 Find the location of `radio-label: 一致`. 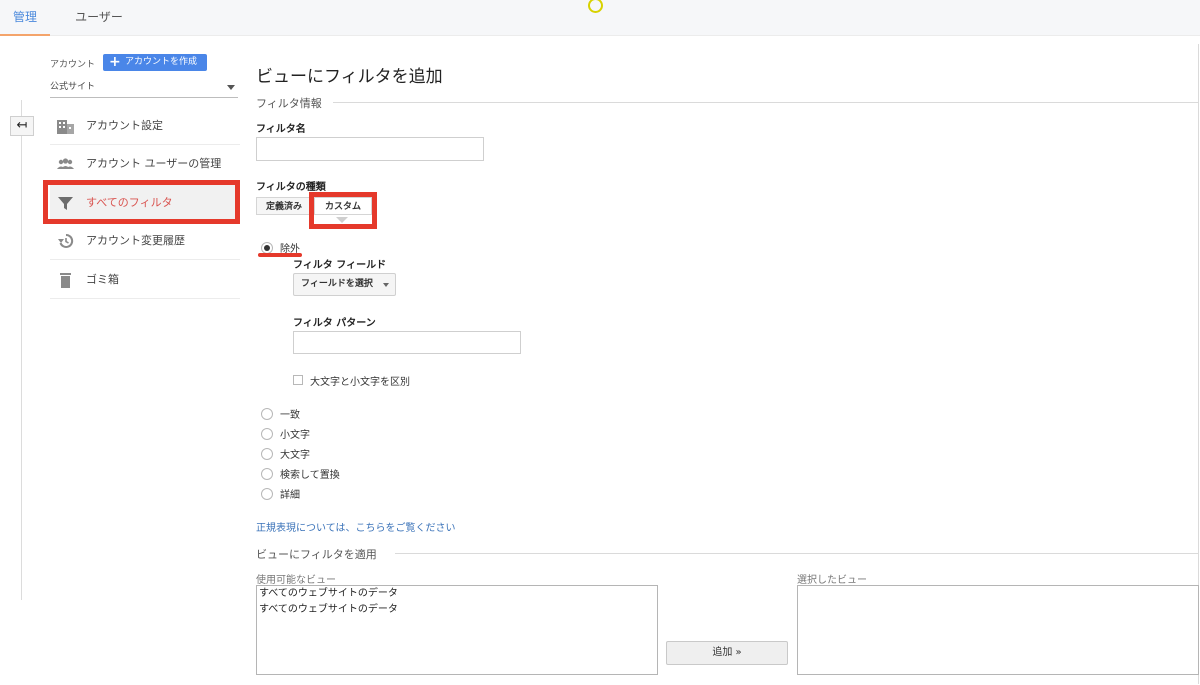

radio-label: 一致 is located at coordinates (290, 415).